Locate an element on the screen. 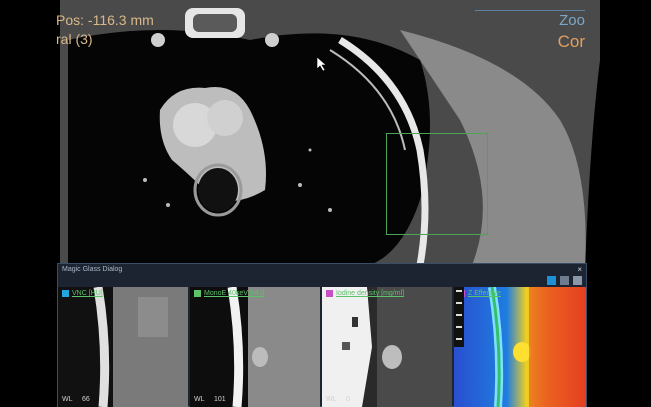  camera-icon is located at coordinates (564, 280).